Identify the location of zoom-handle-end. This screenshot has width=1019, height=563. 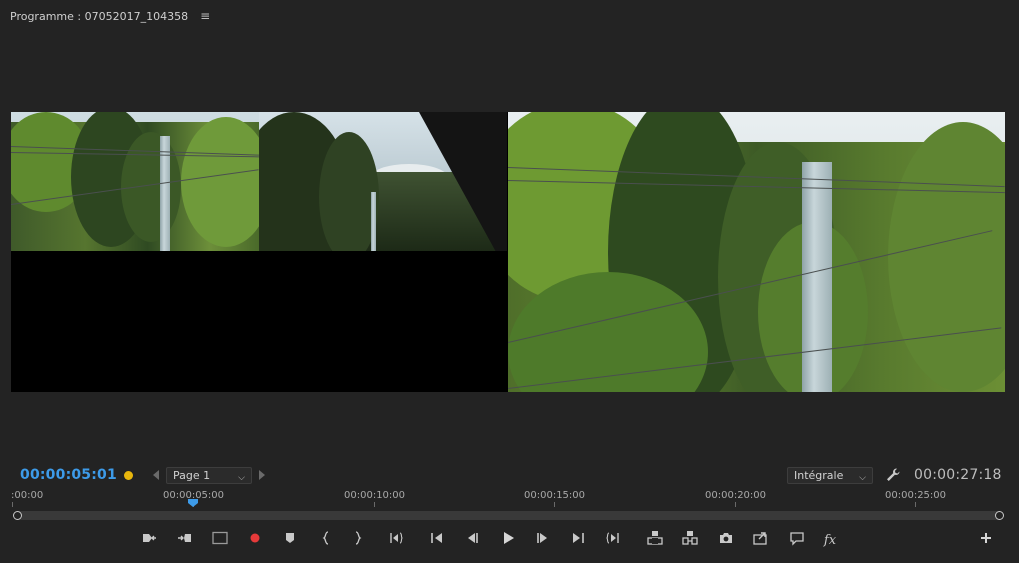
(999, 515).